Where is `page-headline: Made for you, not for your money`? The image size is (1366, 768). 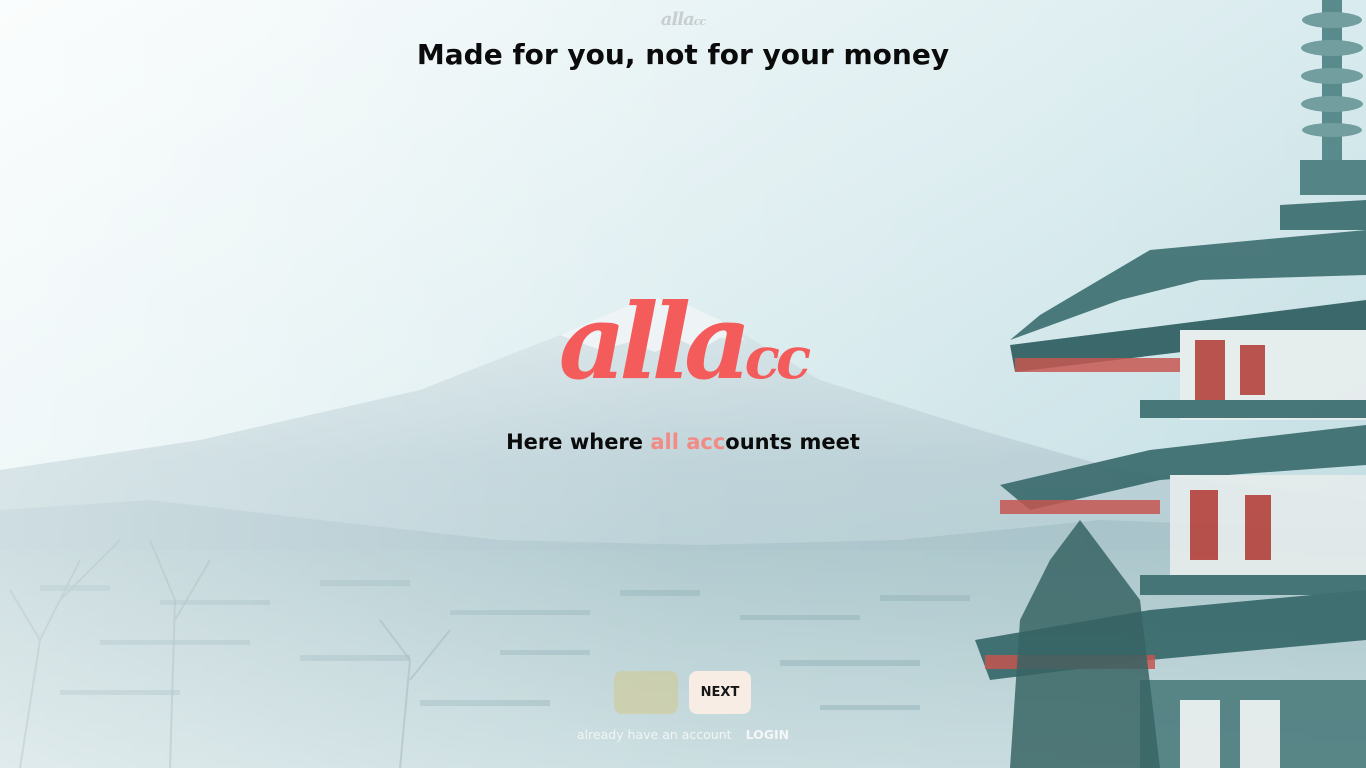
page-headline: Made for you, not for your money is located at coordinates (683, 54).